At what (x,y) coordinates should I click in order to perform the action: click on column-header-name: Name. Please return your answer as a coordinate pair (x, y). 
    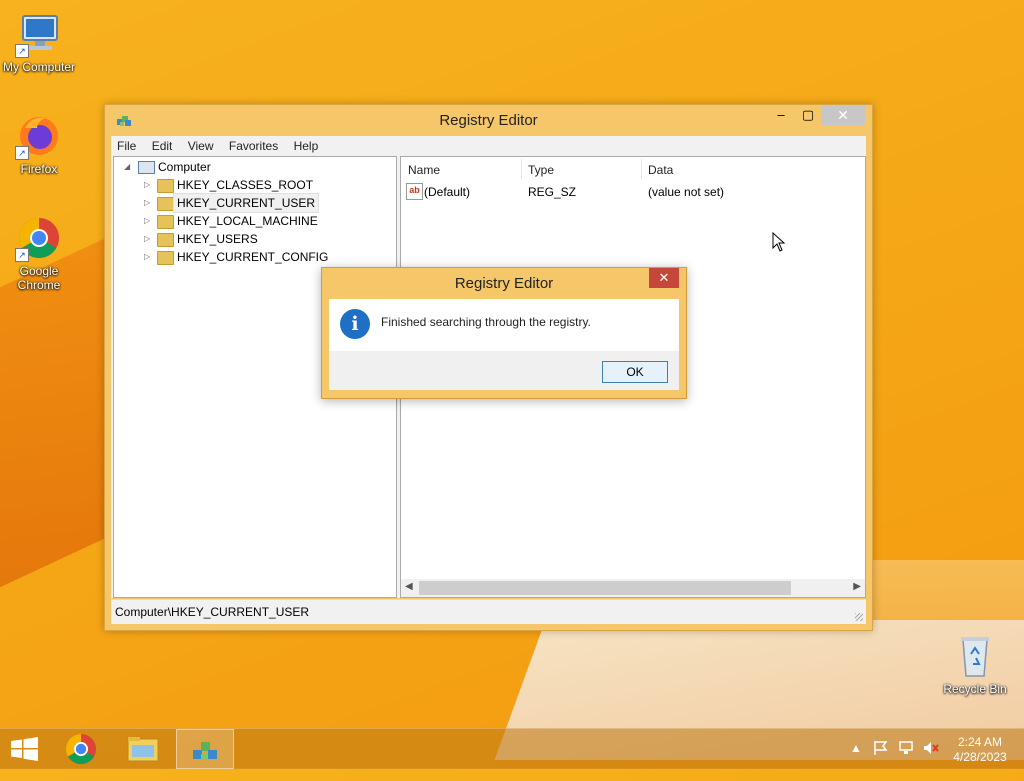
    Looking at the image, I should click on (424, 170).